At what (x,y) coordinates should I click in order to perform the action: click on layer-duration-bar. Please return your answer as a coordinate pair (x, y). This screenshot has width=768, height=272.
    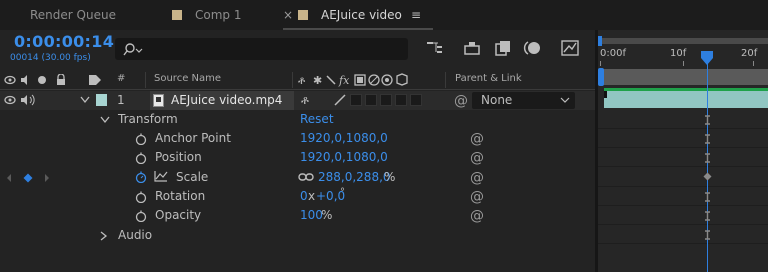
    Looking at the image, I should click on (686, 98).